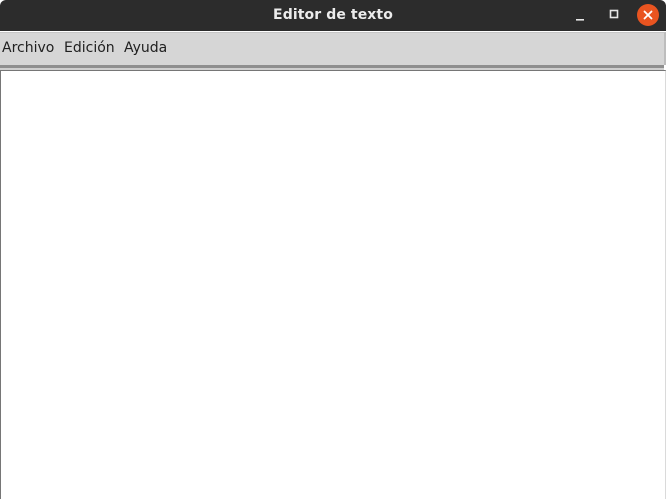  What do you see at coordinates (145, 49) in the screenshot?
I see `menu-ayuda: Ayuda` at bounding box center [145, 49].